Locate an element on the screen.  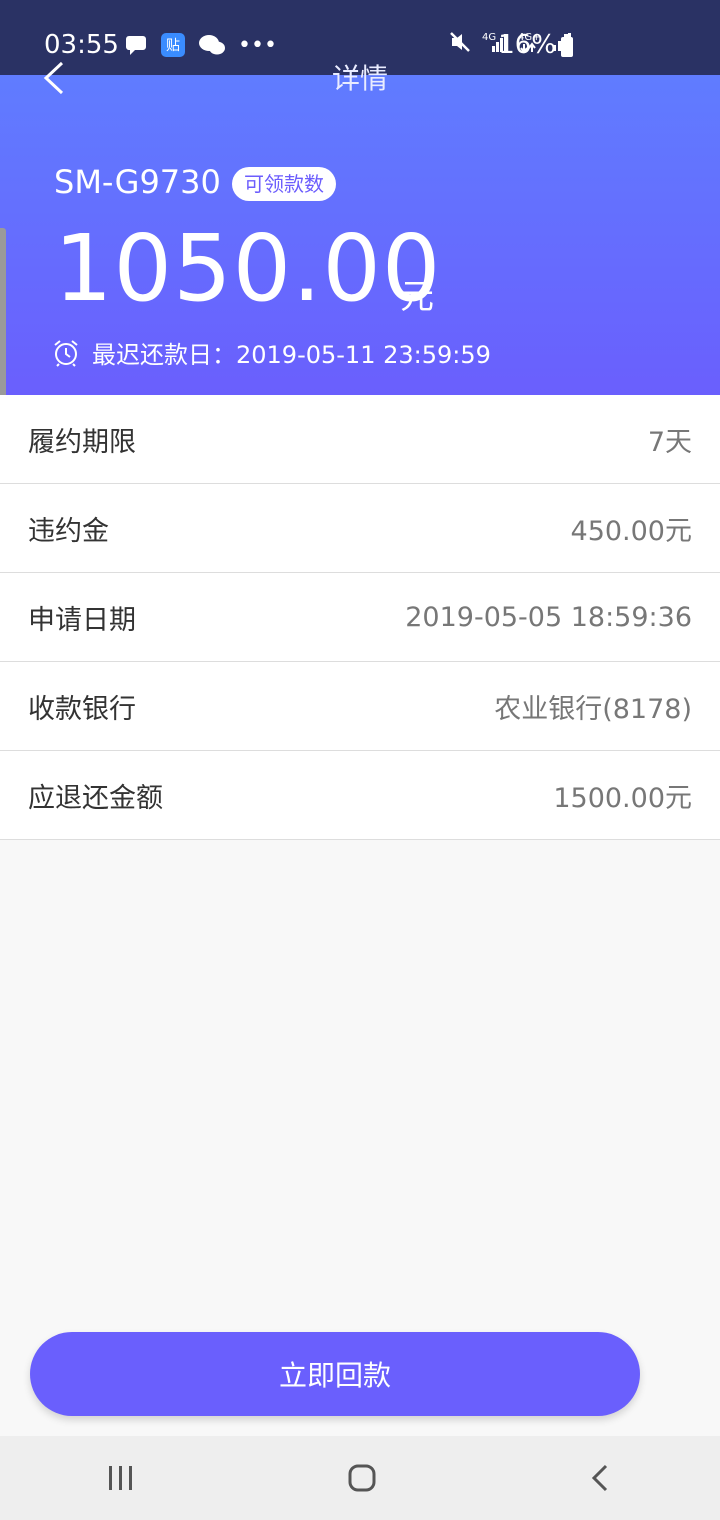
row-label: 应退还金额 is located at coordinates (95, 798).